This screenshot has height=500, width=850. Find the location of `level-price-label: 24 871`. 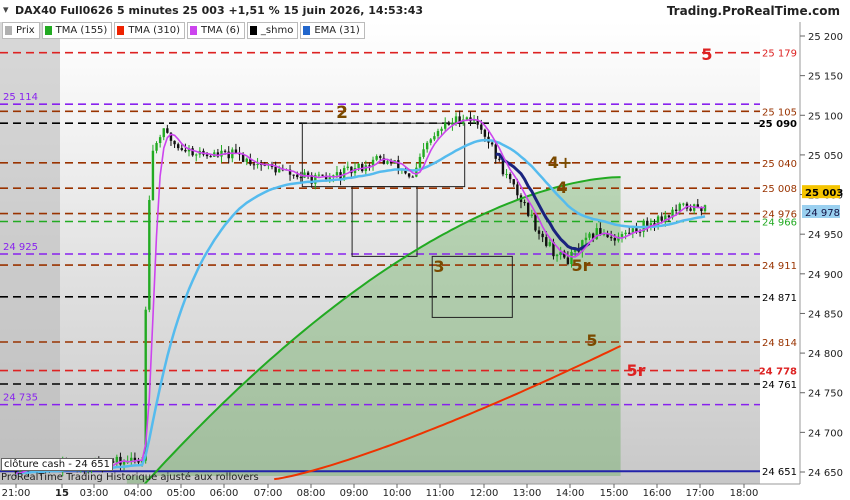

level-price-label: 24 871 is located at coordinates (779, 298).